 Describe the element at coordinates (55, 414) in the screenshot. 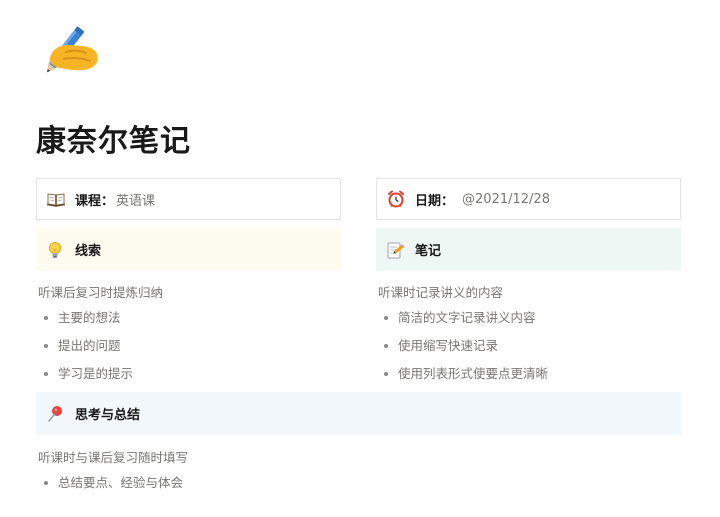

I see `pushpin-icon` at that location.